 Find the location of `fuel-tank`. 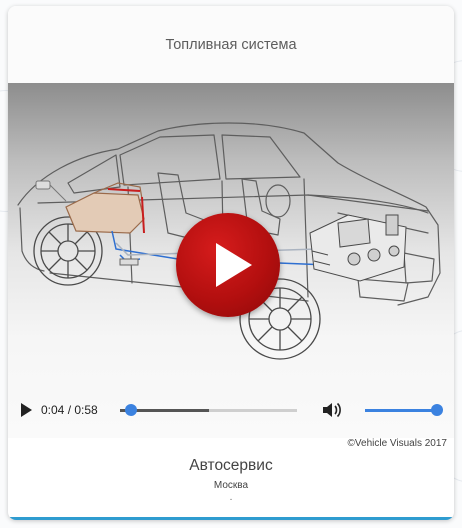

fuel-tank is located at coordinates (105, 208).